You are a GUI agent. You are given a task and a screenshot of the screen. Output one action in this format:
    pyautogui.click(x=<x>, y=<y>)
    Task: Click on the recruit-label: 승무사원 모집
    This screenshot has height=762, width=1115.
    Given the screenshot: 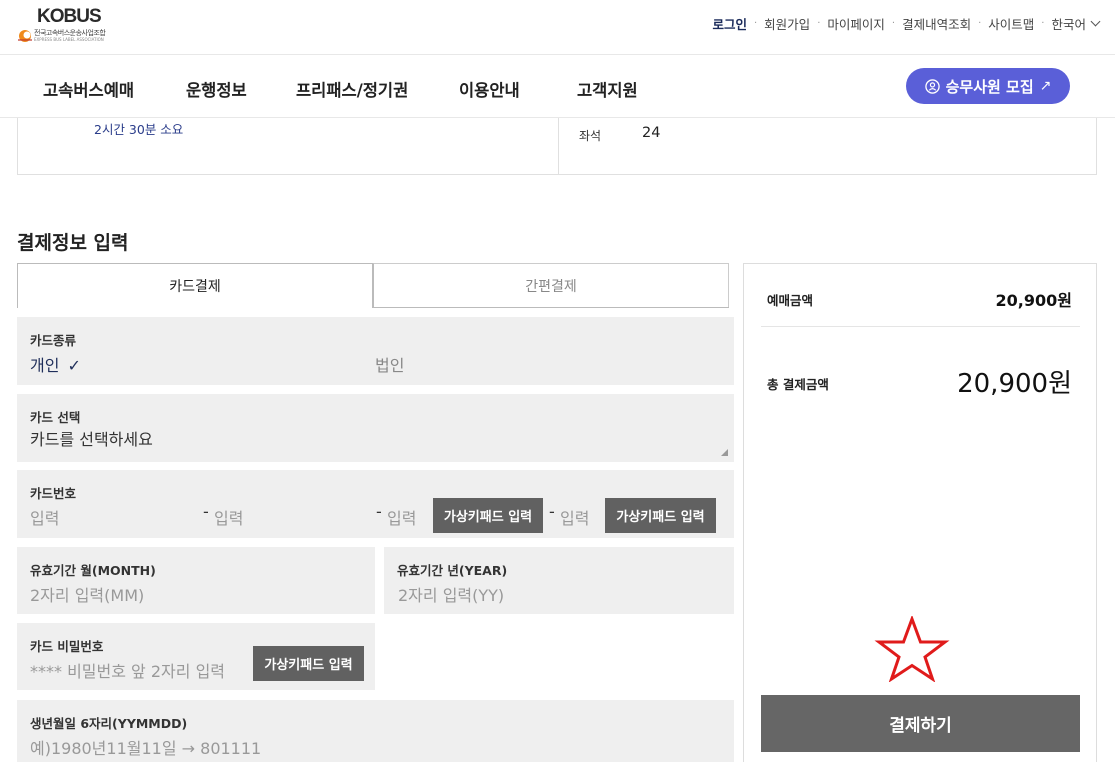 What is the action you would take?
    pyautogui.click(x=989, y=86)
    